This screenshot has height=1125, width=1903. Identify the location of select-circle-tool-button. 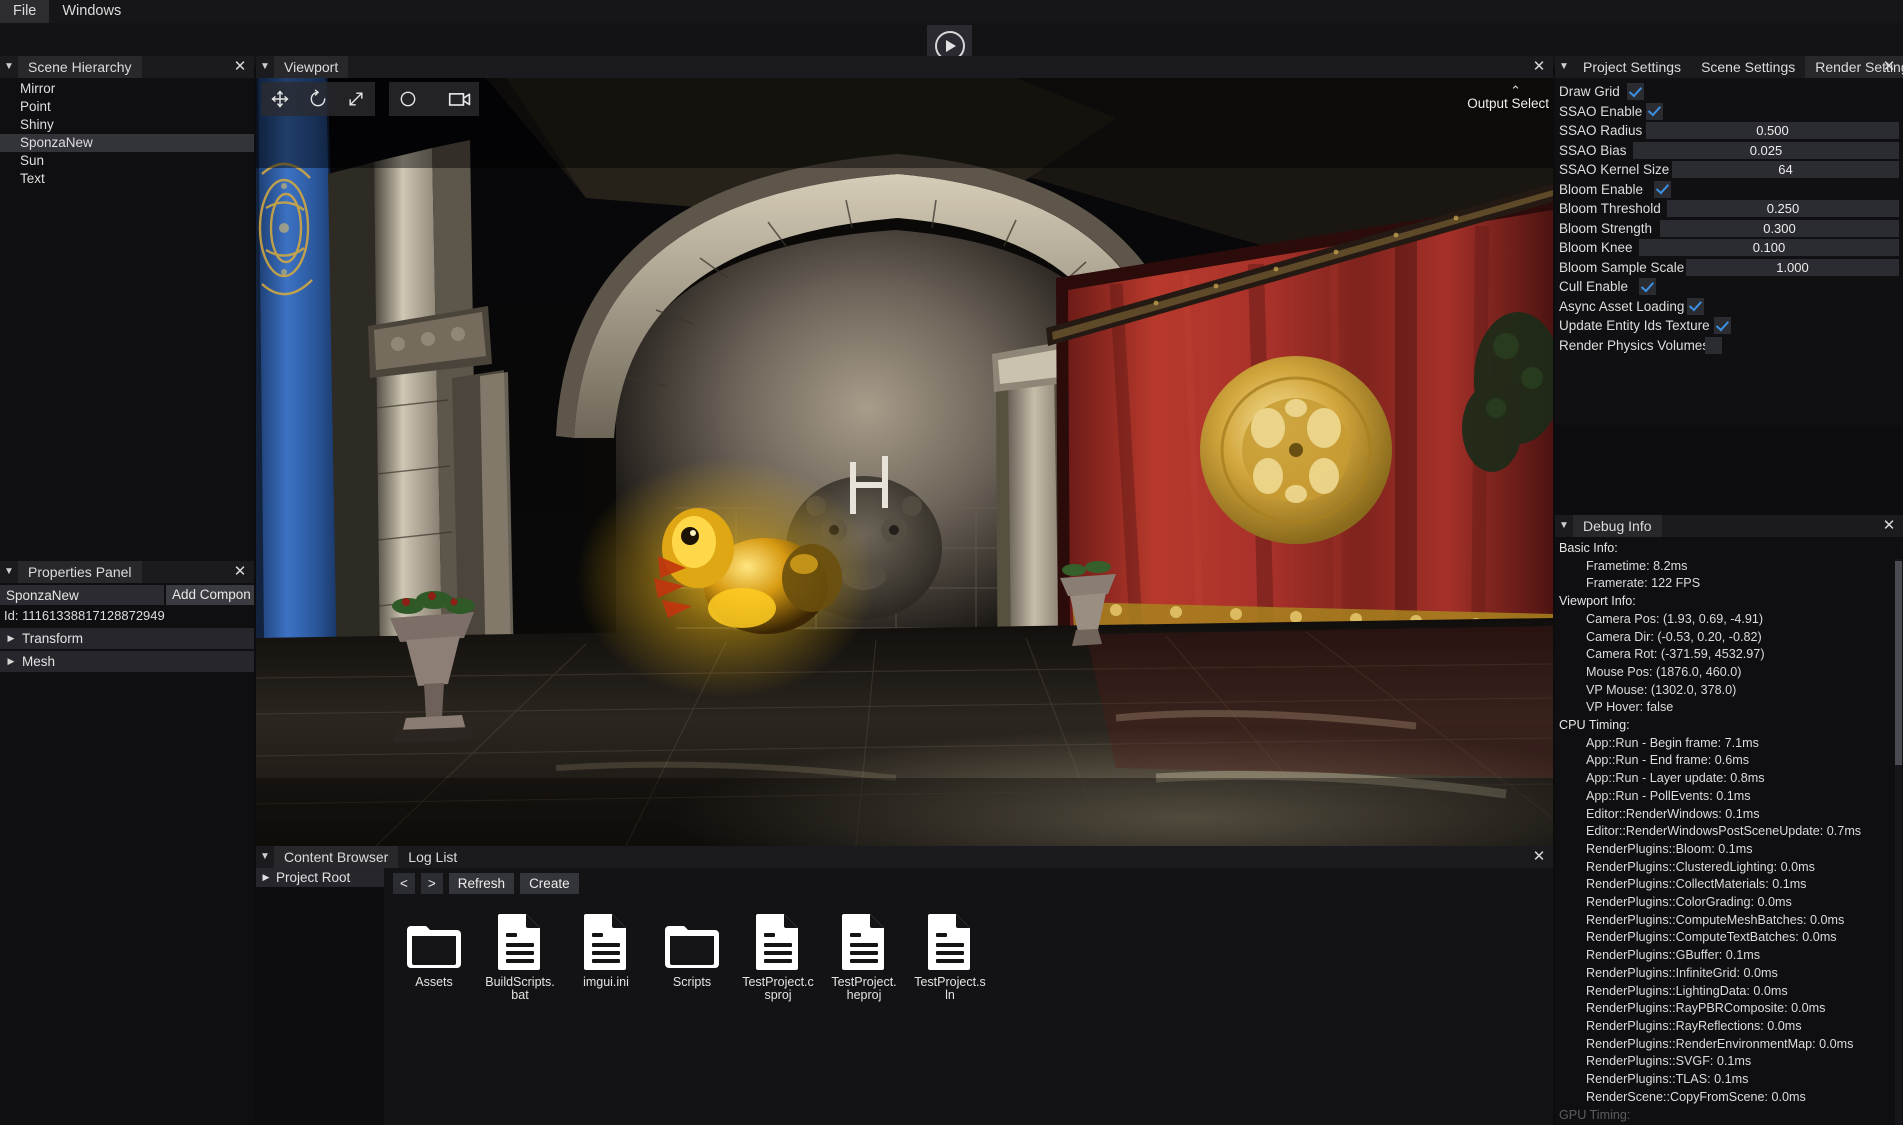
(408, 99).